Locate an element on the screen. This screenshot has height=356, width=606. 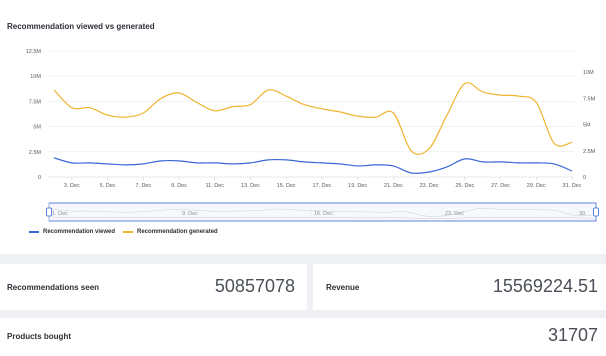
y-left-tick-label: 7.5M is located at coordinates (35, 102).